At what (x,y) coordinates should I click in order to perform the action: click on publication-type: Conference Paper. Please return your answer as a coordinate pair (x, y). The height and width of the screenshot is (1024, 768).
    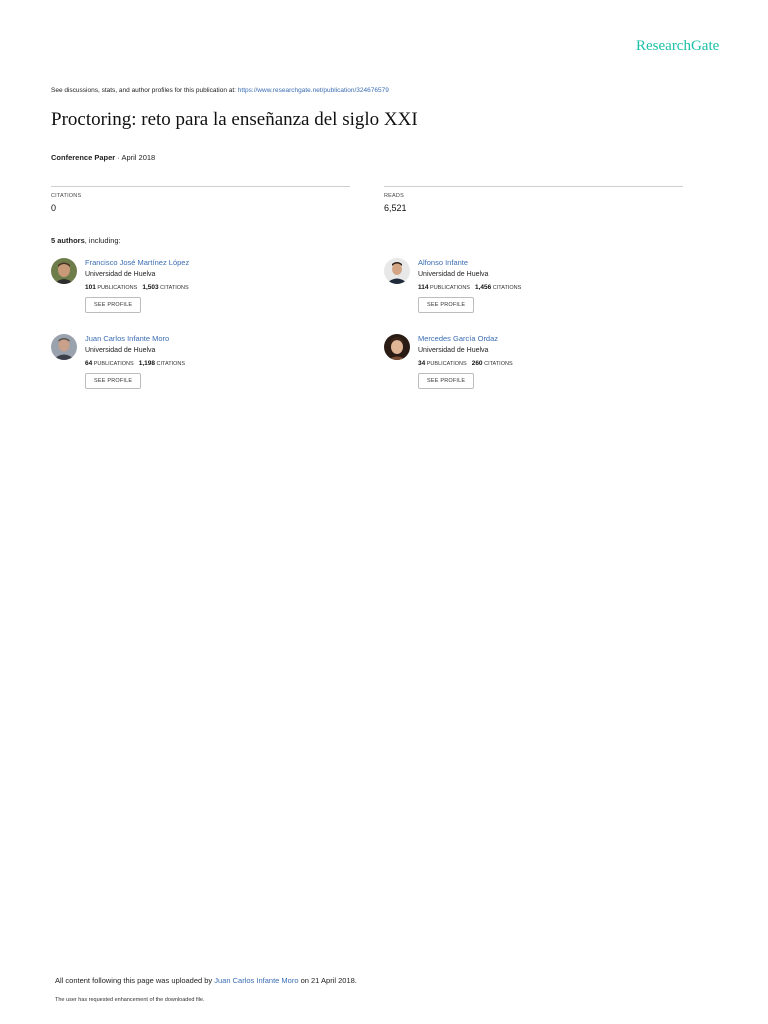
    Looking at the image, I should click on (83, 157).